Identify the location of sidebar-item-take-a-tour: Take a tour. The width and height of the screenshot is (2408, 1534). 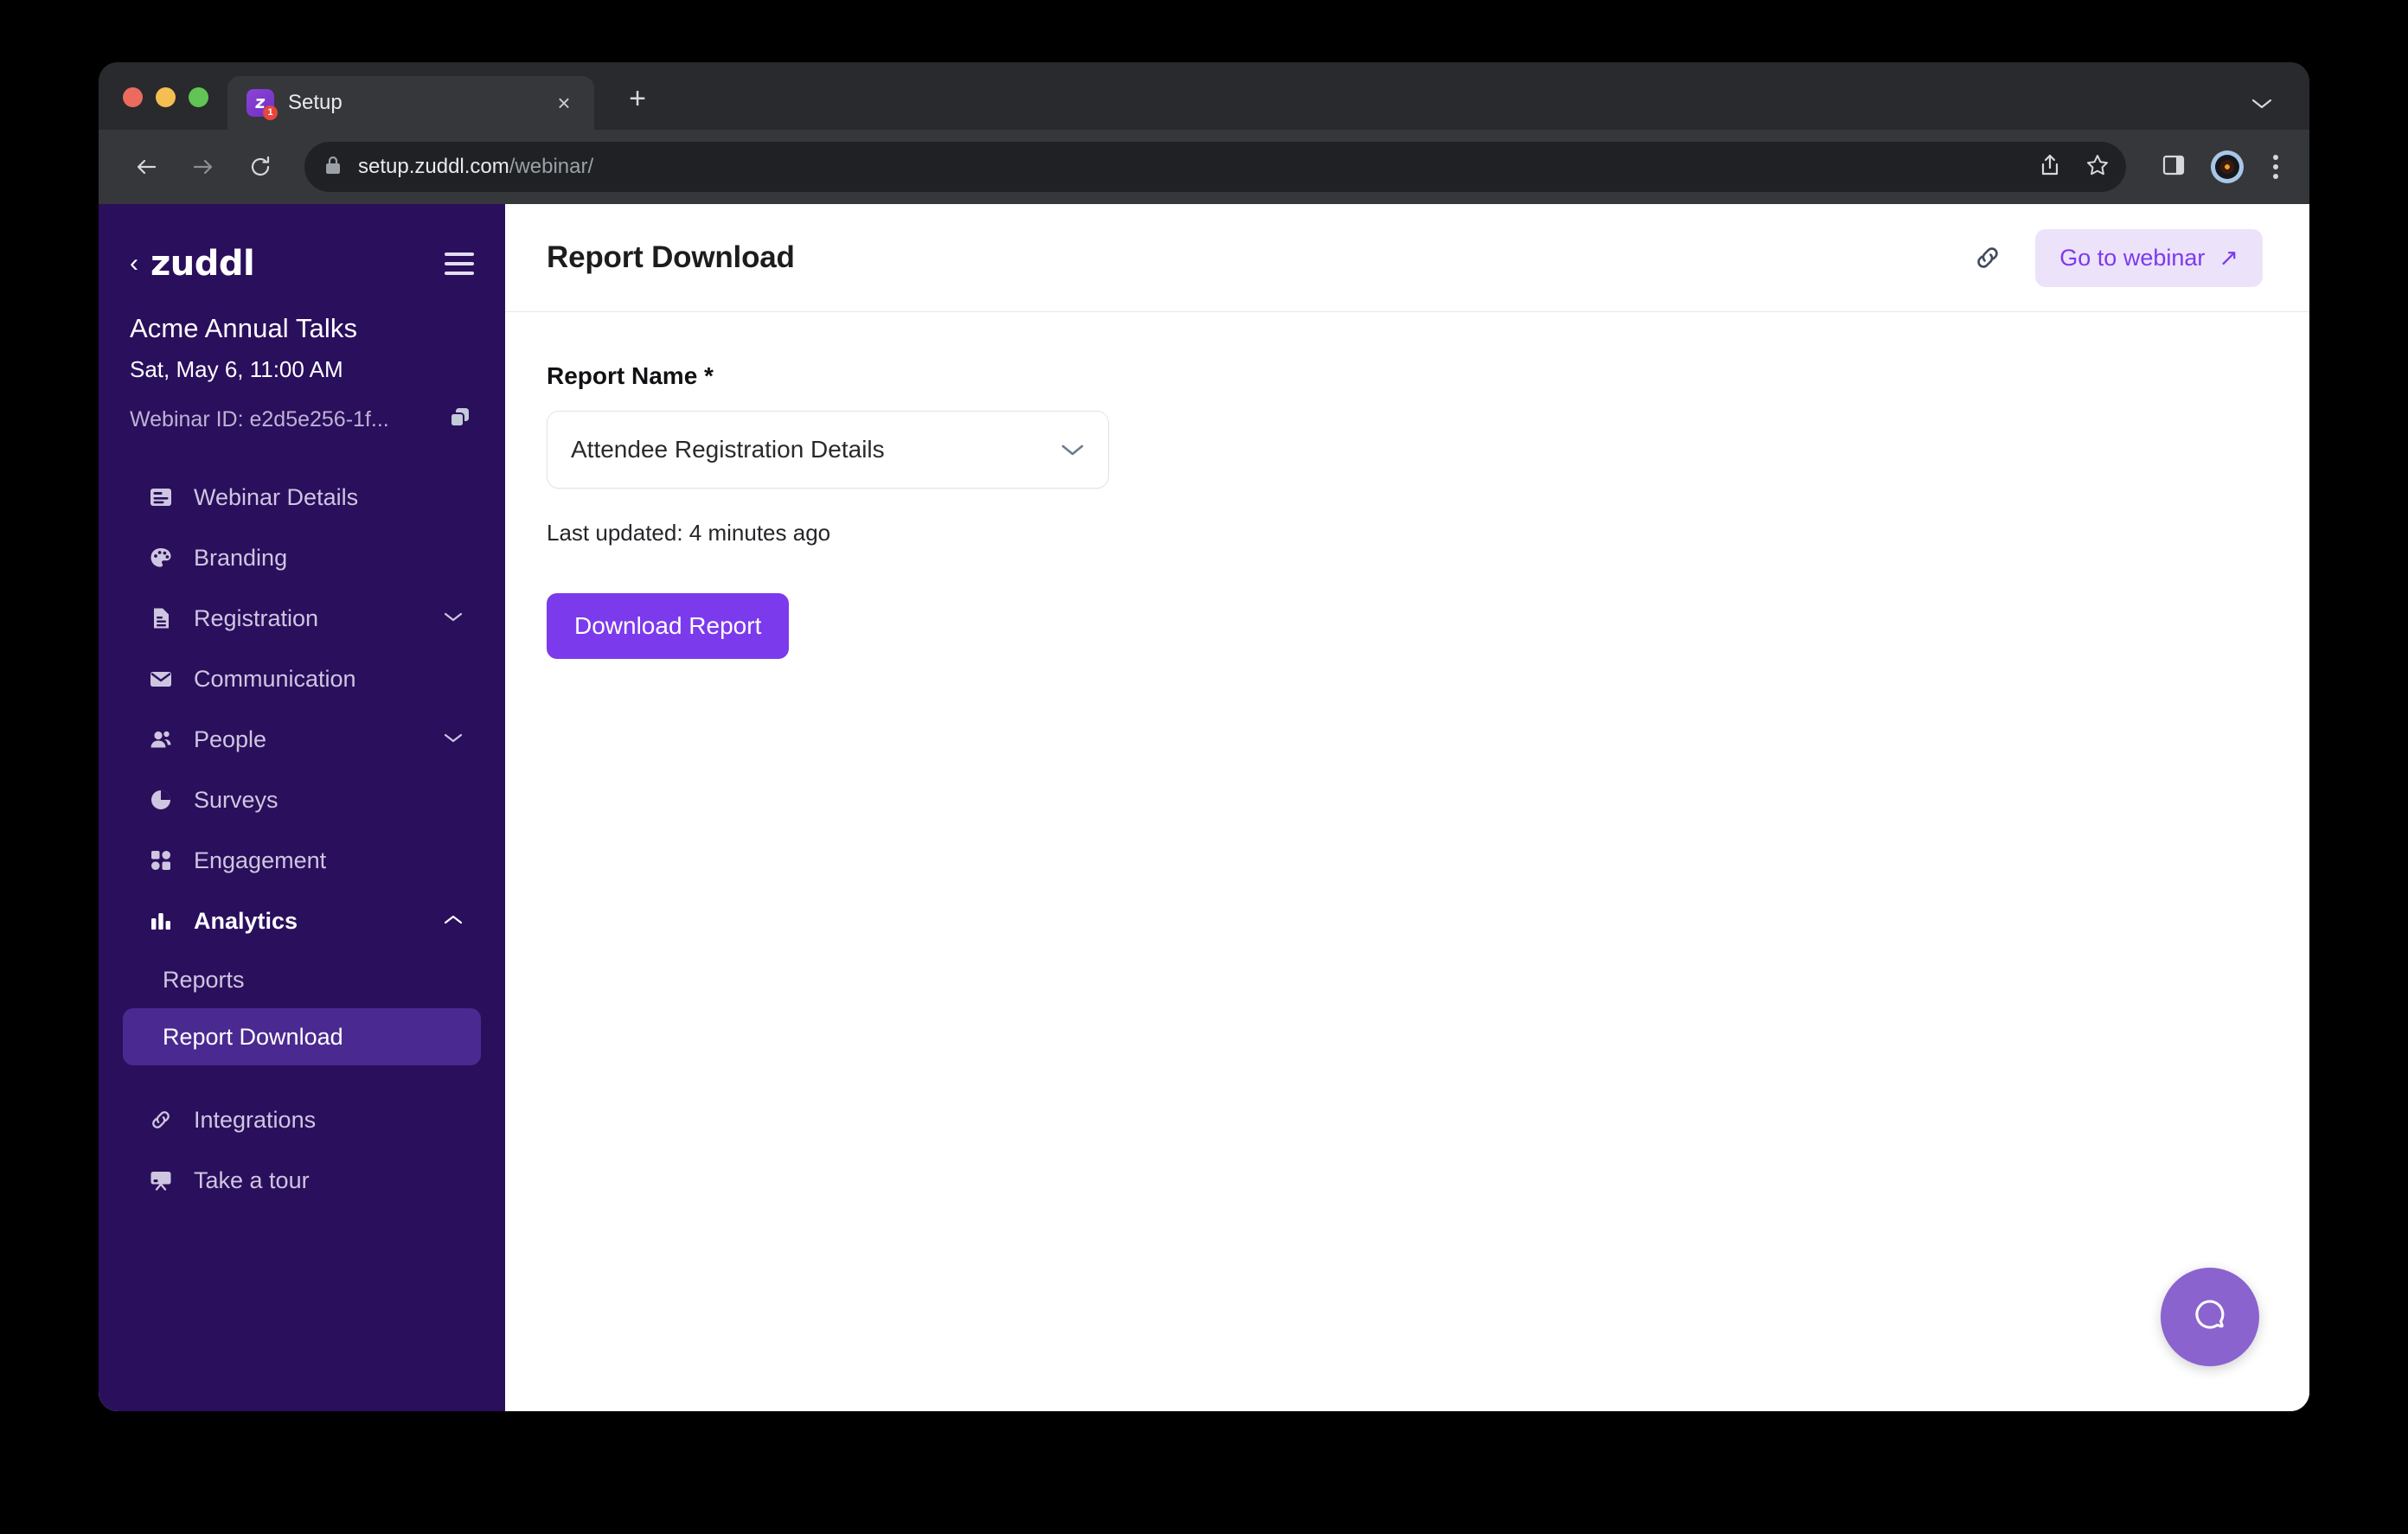
(302, 1180).